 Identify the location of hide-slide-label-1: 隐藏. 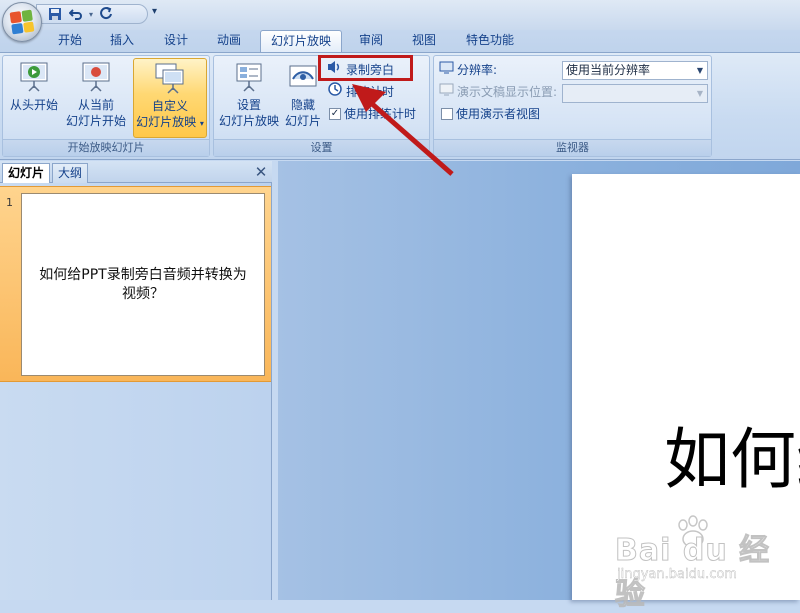
(302, 105).